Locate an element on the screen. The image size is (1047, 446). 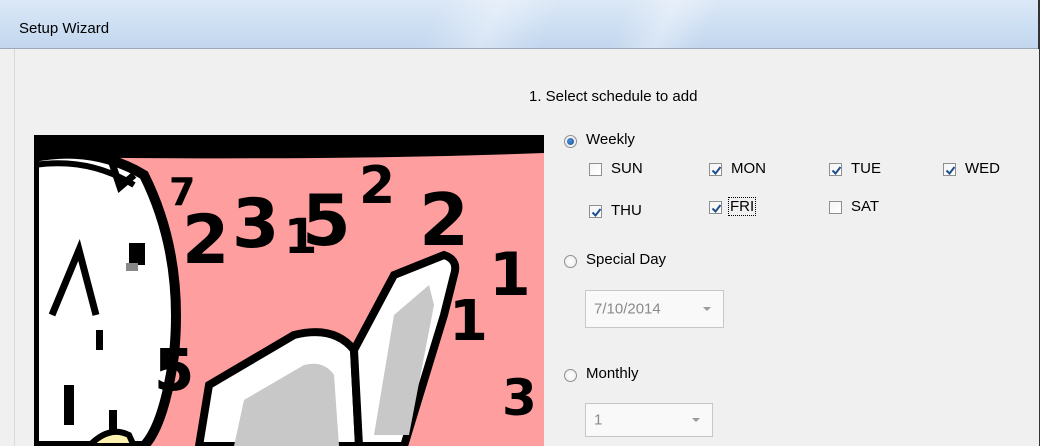
fri-label: FRI is located at coordinates (742, 206).